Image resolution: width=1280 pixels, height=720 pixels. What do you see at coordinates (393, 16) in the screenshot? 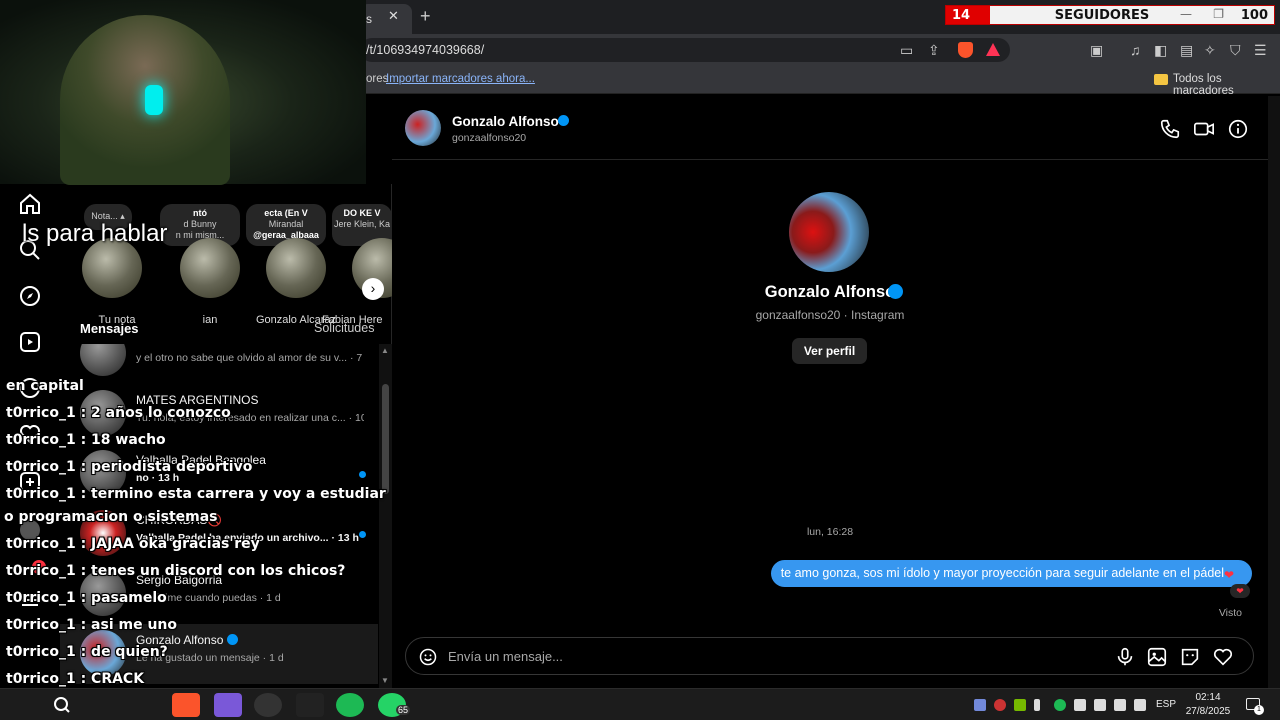
I see `tab-close-icon: ✕` at bounding box center [393, 16].